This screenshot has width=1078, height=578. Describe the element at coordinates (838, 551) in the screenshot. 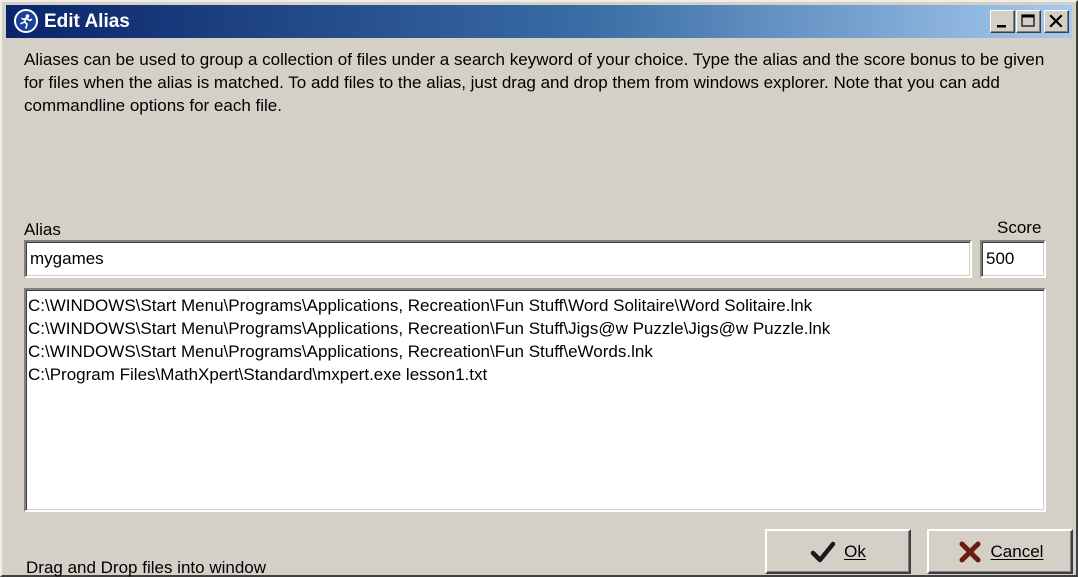

I see `ok-button: Ok` at that location.